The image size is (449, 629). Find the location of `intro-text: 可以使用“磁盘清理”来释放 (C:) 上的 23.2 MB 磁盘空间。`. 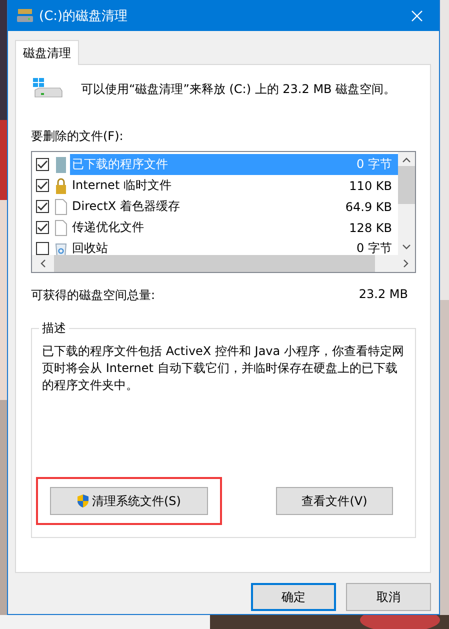

intro-text: 可以使用“磁盘清理”来释放 (C:) 上的 23.2 MB 磁盘空间。 is located at coordinates (238, 89).